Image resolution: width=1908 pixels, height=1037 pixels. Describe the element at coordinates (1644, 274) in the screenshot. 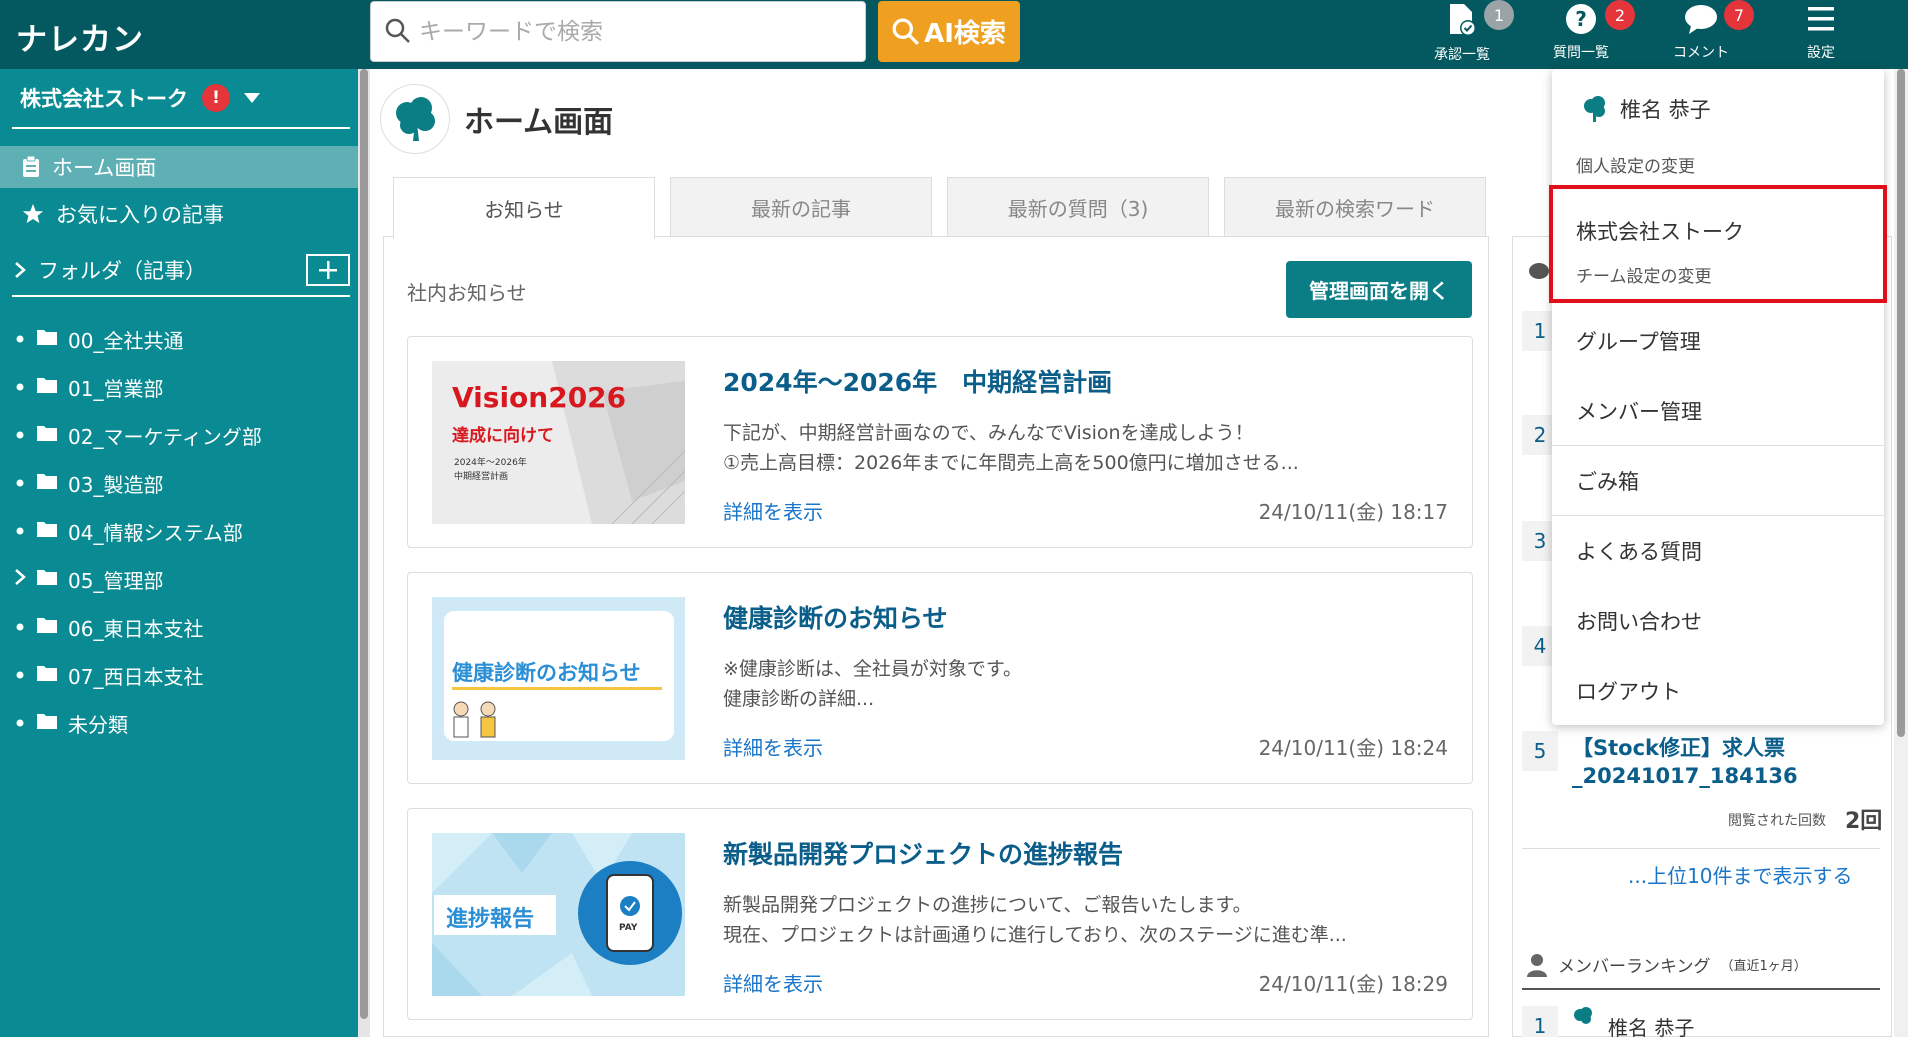

I see `team-settings-link: チーム設定の変更` at that location.